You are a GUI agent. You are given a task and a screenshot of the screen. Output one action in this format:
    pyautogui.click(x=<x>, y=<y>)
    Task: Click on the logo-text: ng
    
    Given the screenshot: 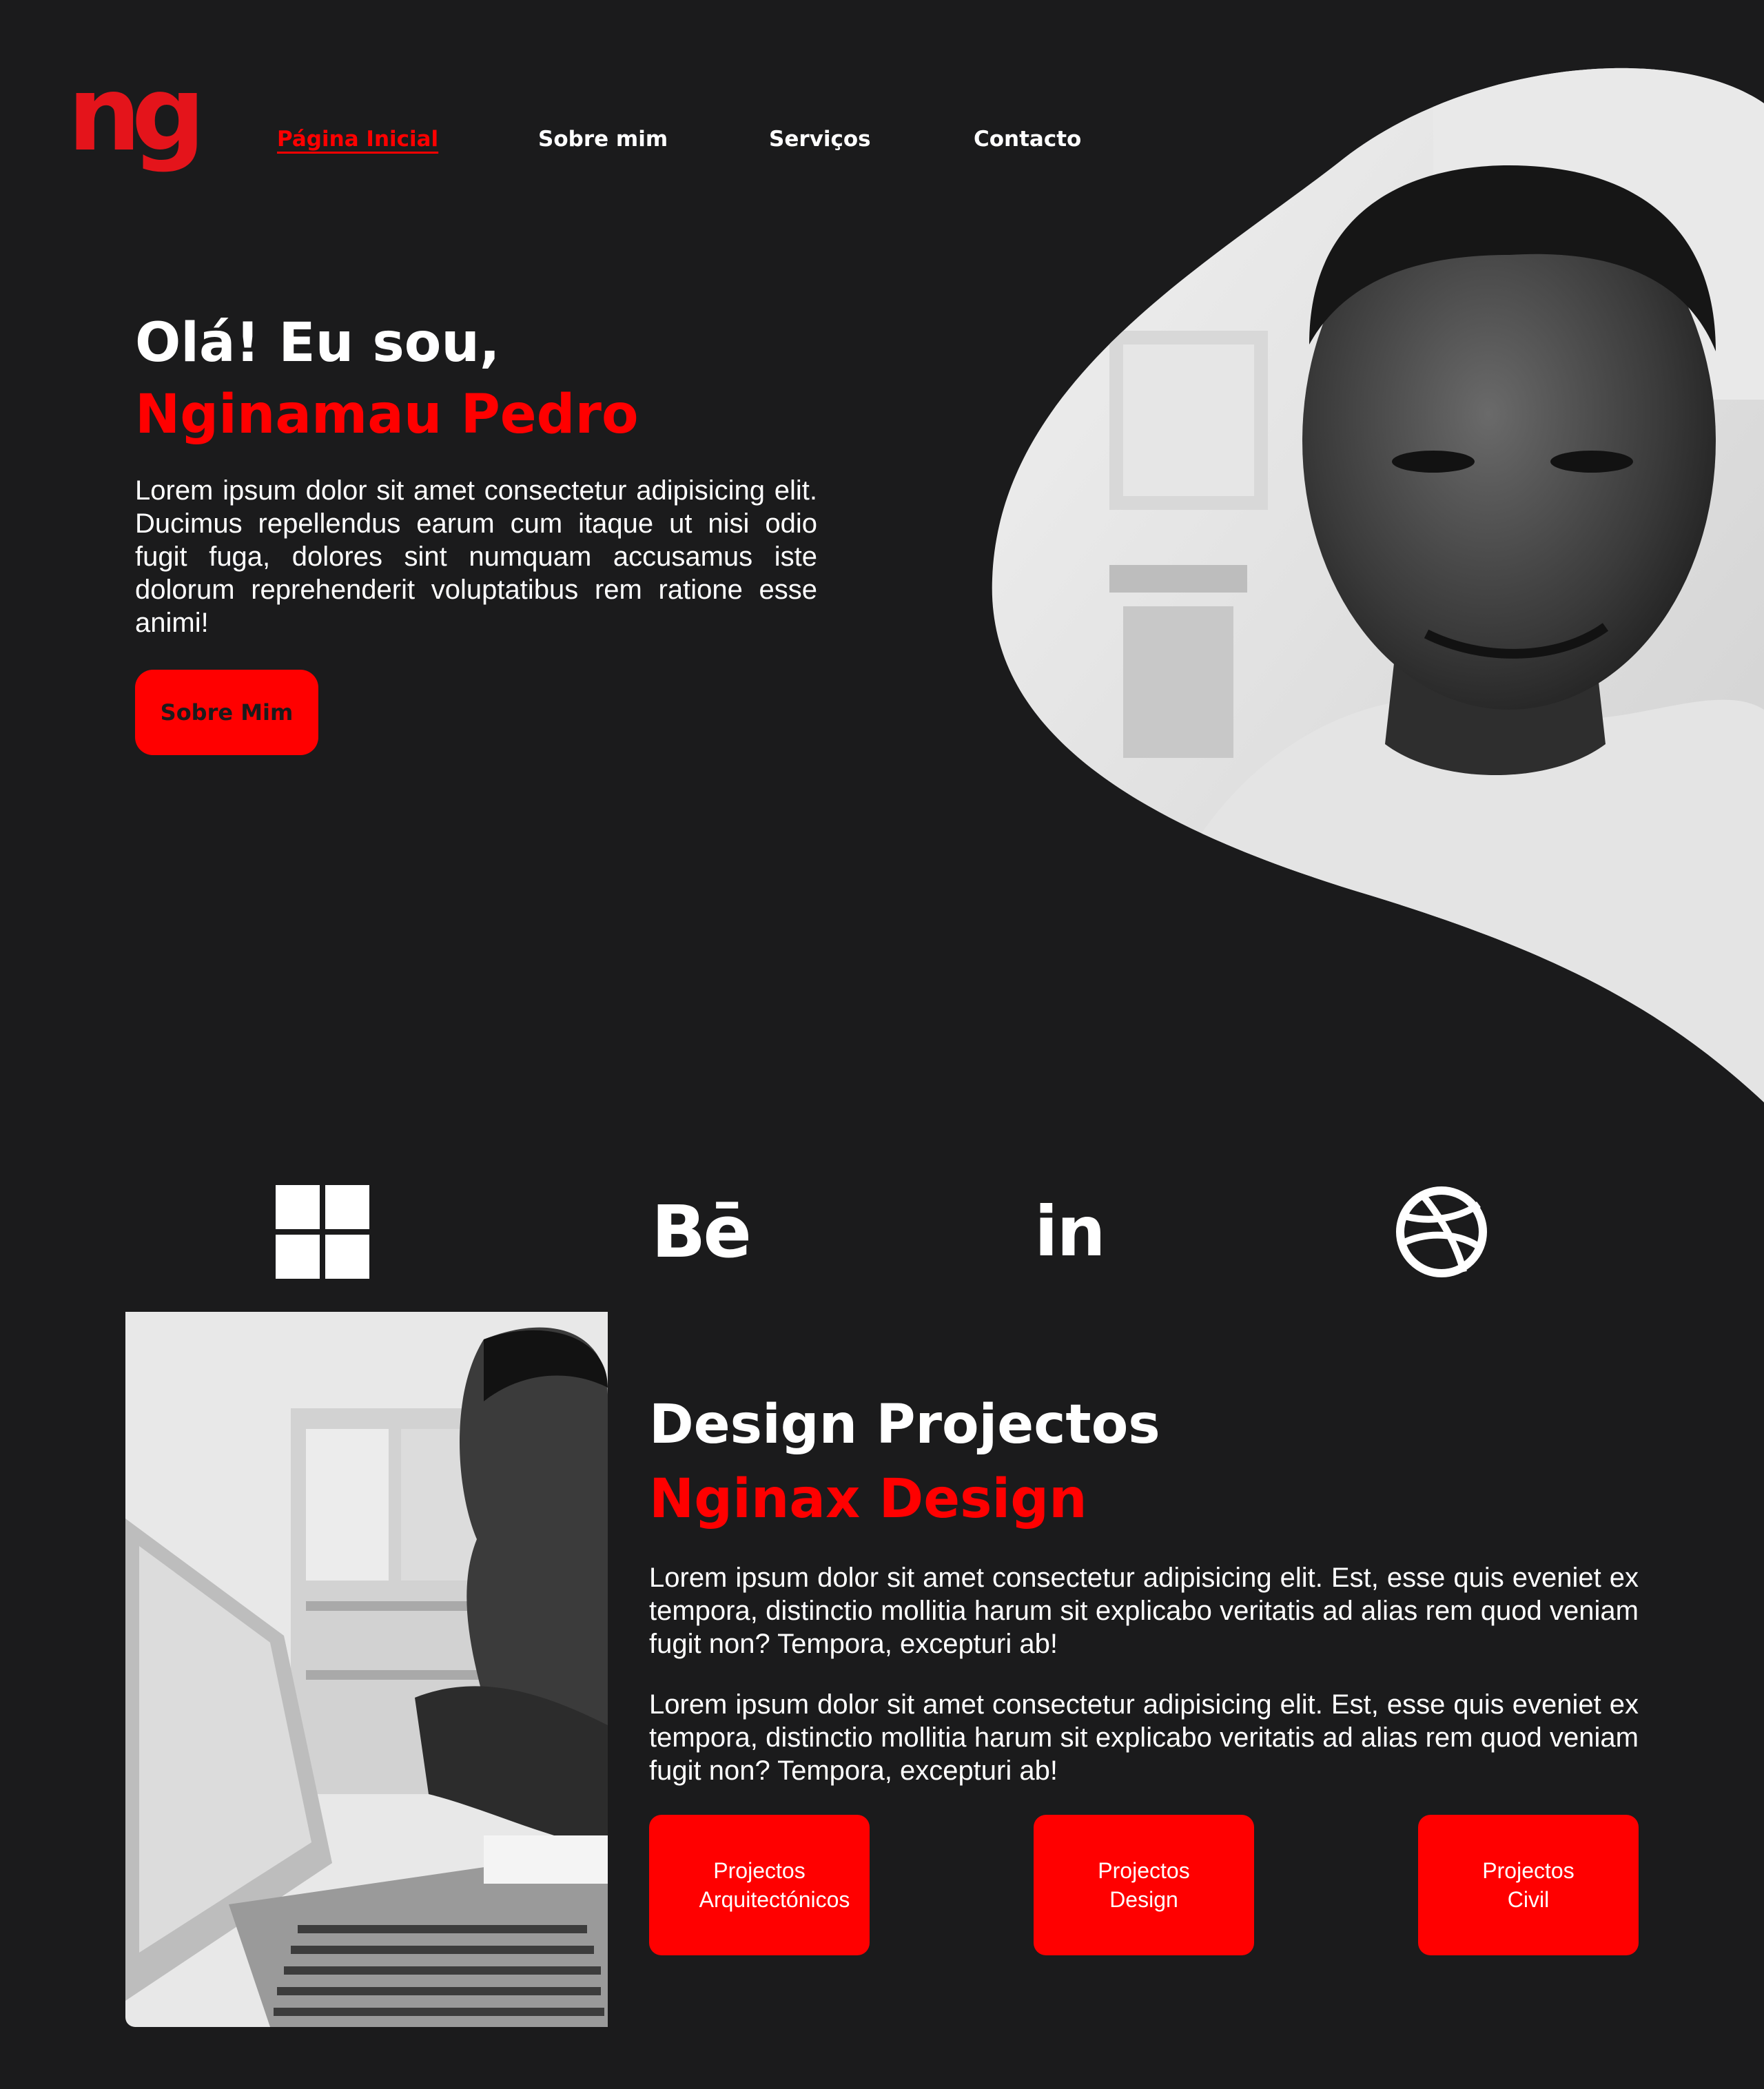 What is the action you would take?
    pyautogui.click(x=132, y=126)
    